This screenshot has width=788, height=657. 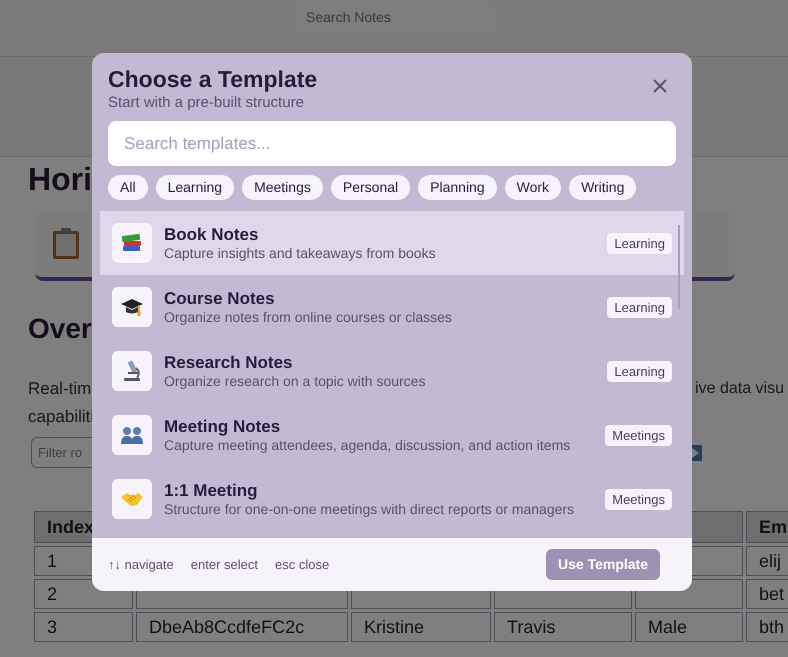 What do you see at coordinates (602, 187) in the screenshot?
I see `filter-chip: Writing` at bounding box center [602, 187].